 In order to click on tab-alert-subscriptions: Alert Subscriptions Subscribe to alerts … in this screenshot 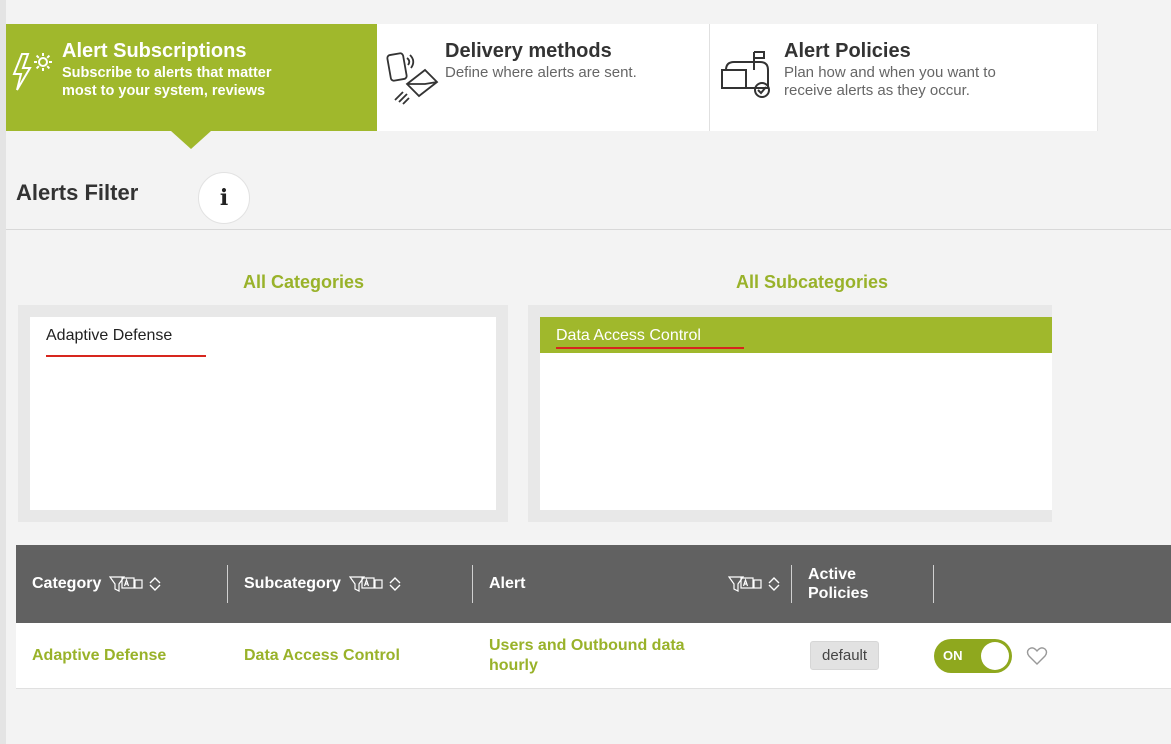, I will do `click(191, 86)`.